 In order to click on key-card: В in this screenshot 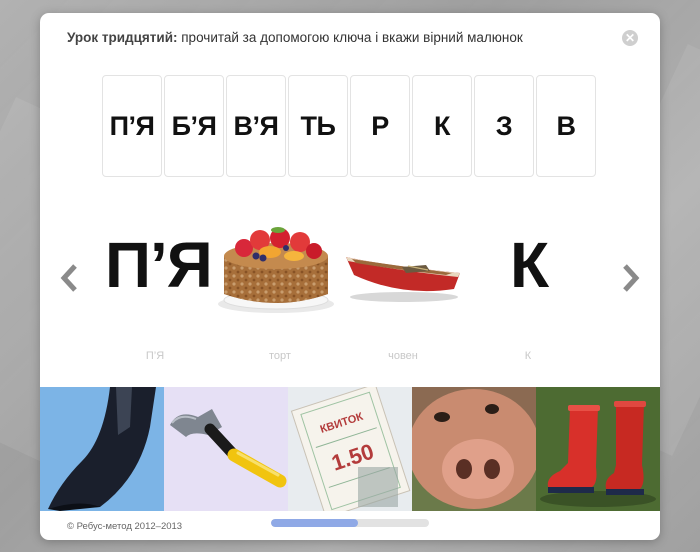, I will do `click(566, 126)`.